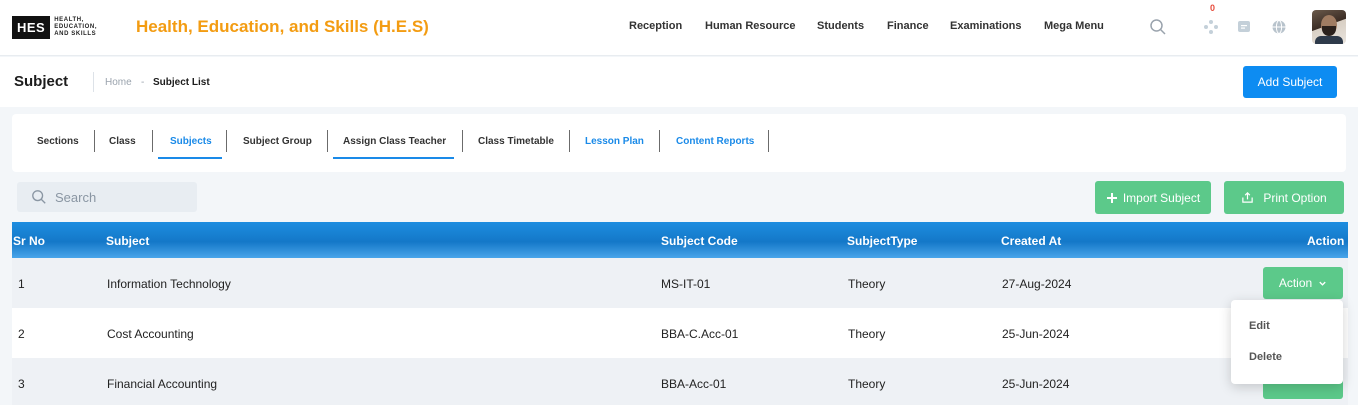 Image resolution: width=1358 pixels, height=405 pixels. I want to click on breadcrumb-home: Home, so click(118, 82).